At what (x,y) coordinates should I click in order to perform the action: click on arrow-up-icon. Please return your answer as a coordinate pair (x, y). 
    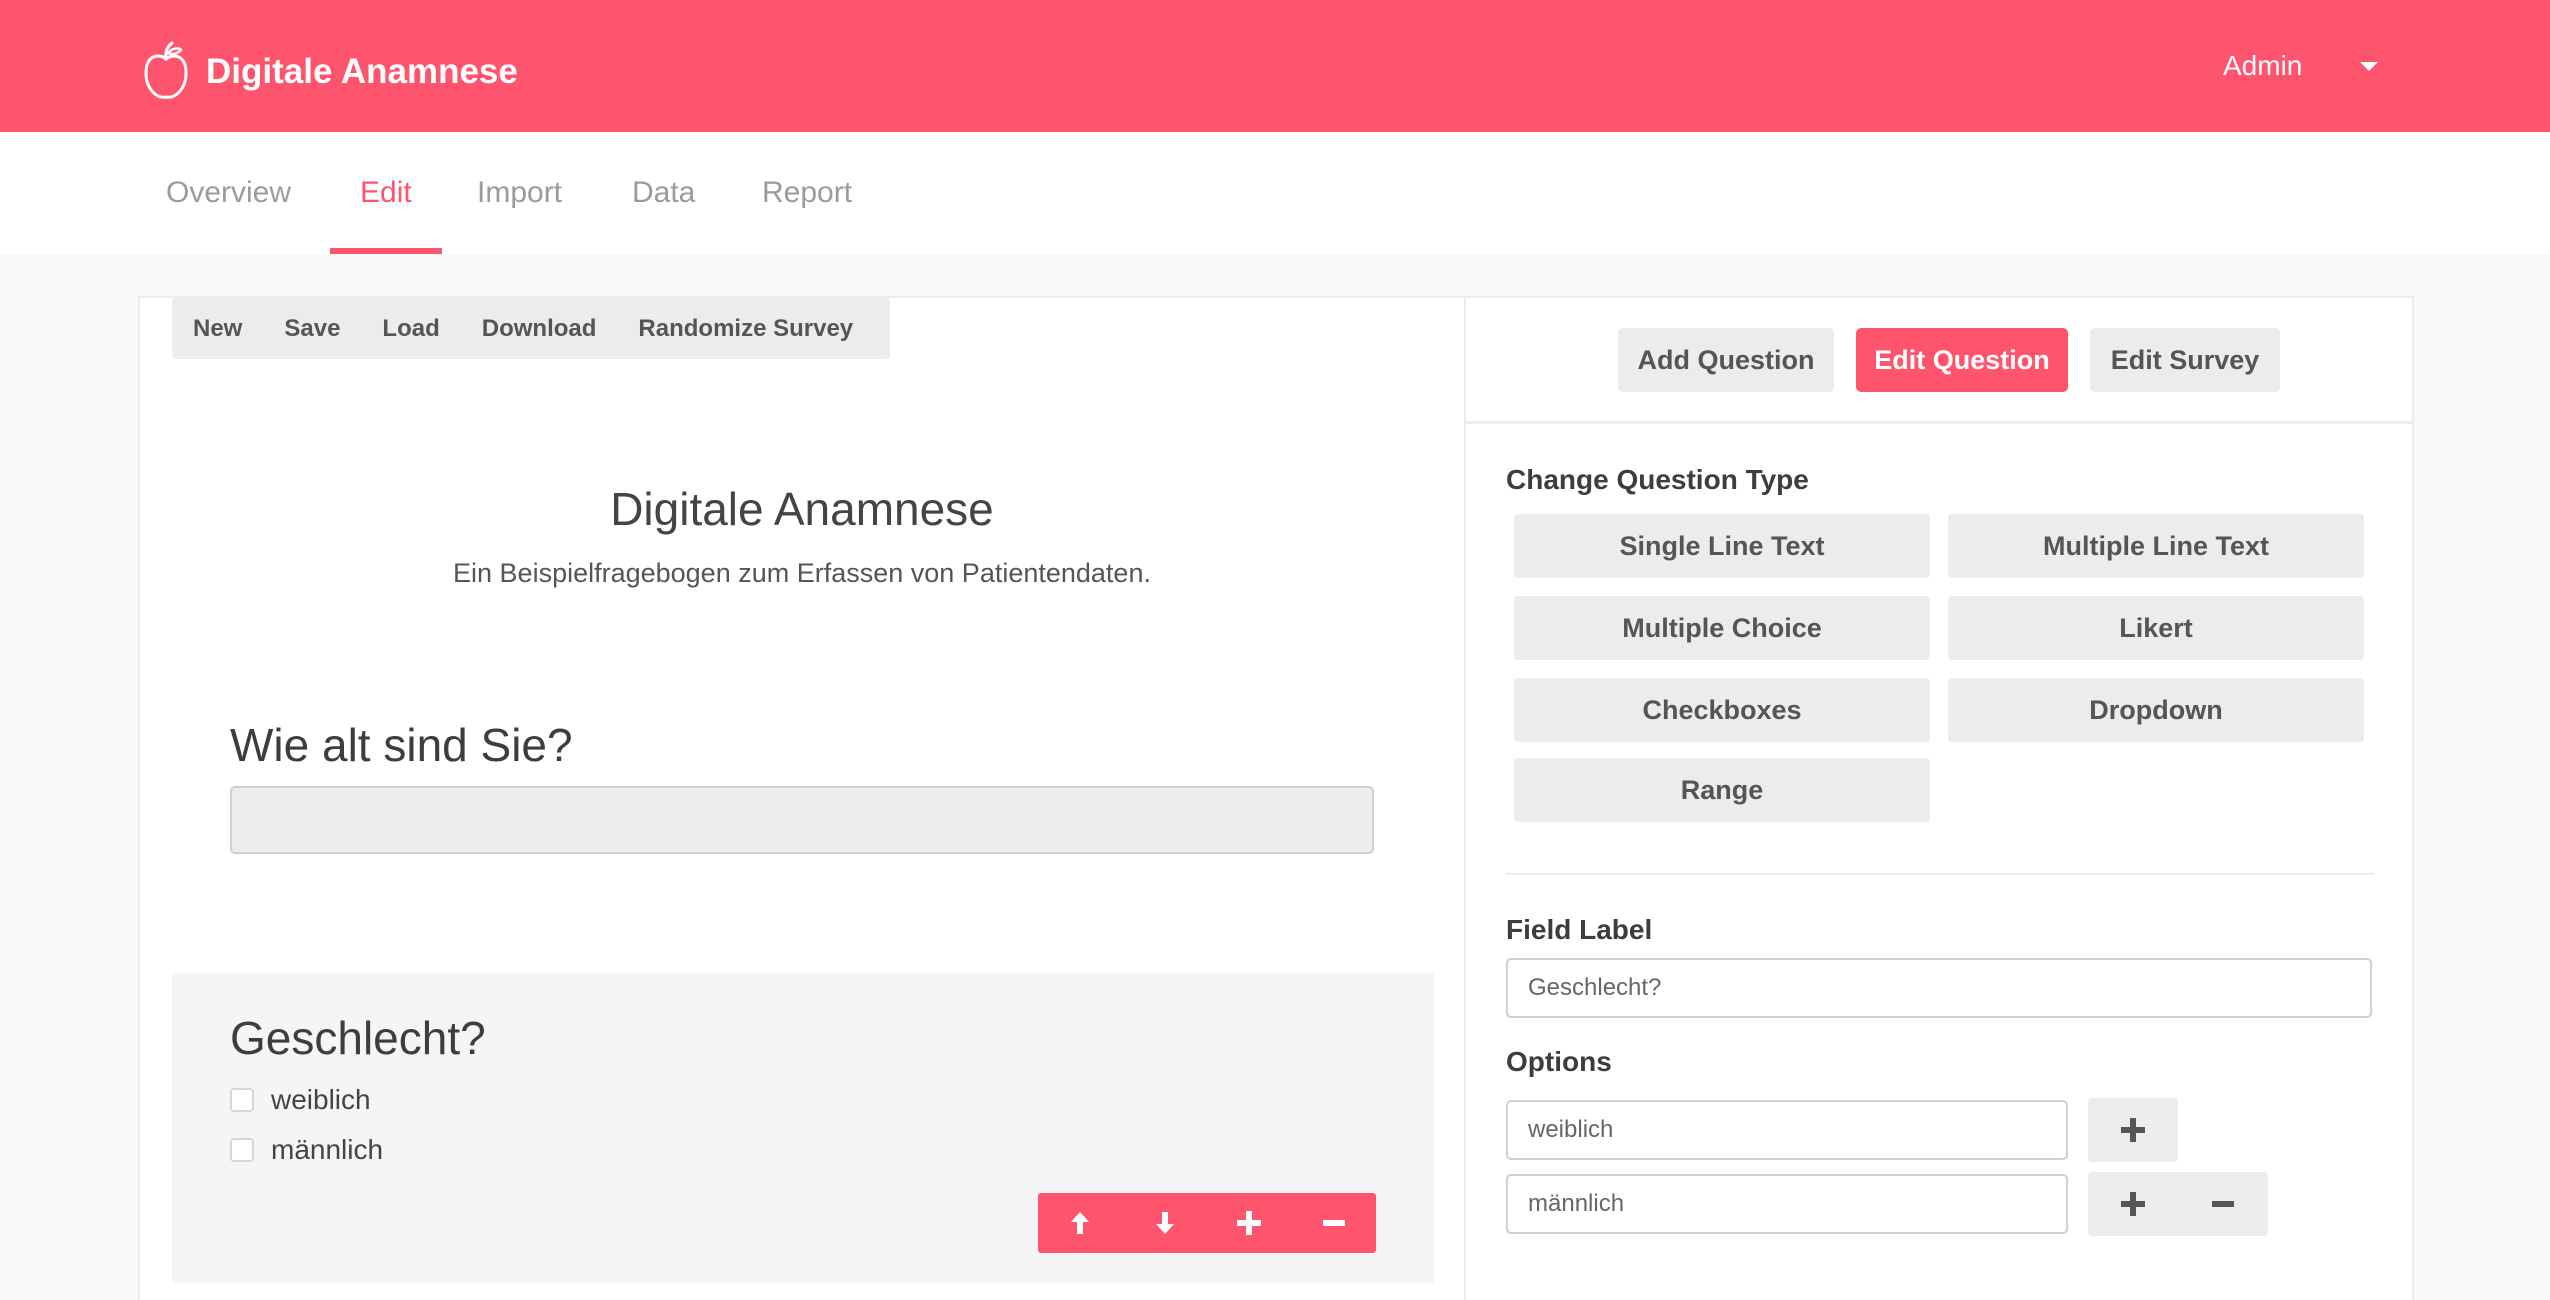
    Looking at the image, I should click on (1080, 1223).